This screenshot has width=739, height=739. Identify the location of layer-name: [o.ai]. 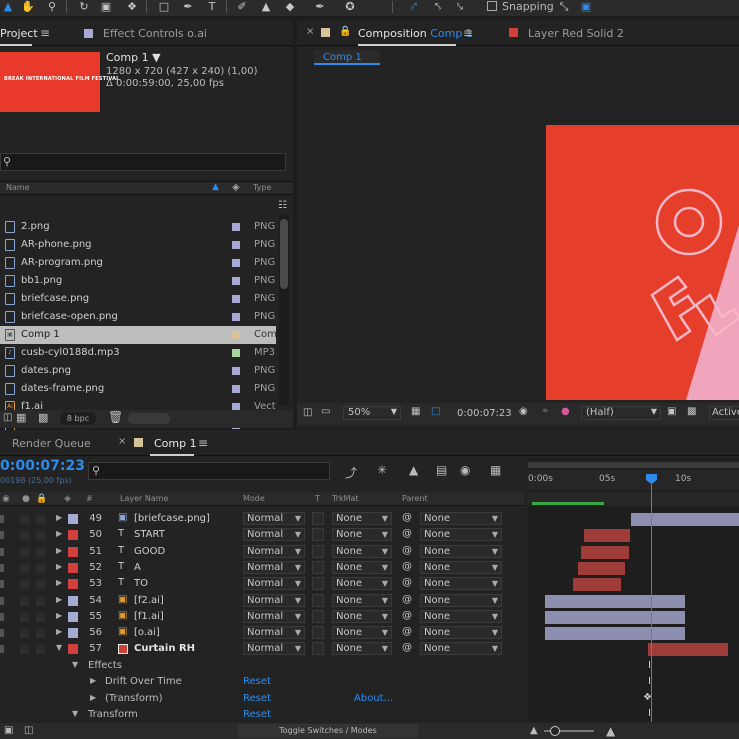
(147, 632).